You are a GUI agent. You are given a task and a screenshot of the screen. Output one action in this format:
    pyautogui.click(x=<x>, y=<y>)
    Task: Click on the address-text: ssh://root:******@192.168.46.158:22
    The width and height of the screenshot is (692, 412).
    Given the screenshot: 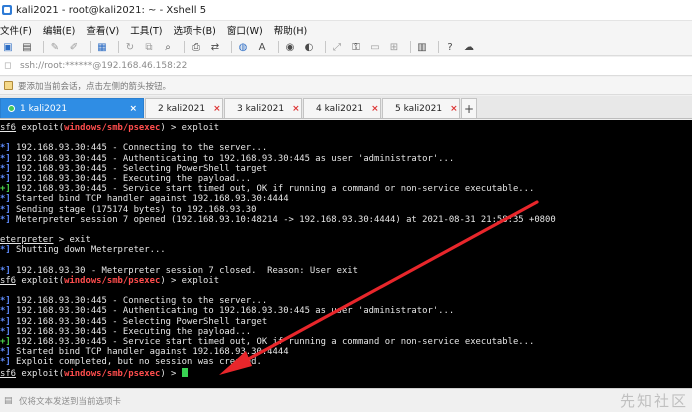 What is the action you would take?
    pyautogui.click(x=104, y=66)
    